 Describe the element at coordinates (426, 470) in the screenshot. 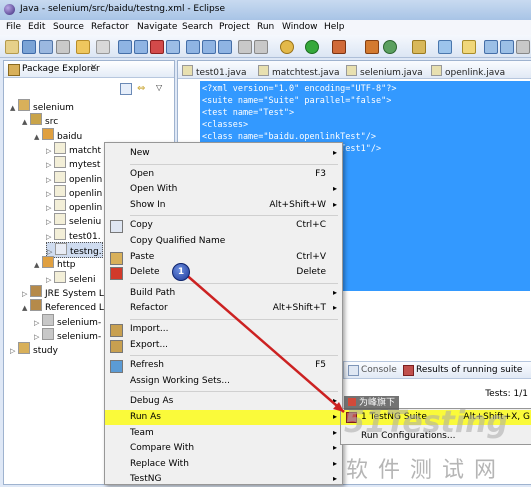

I see `watermark-chinese: 软件测试网` at that location.